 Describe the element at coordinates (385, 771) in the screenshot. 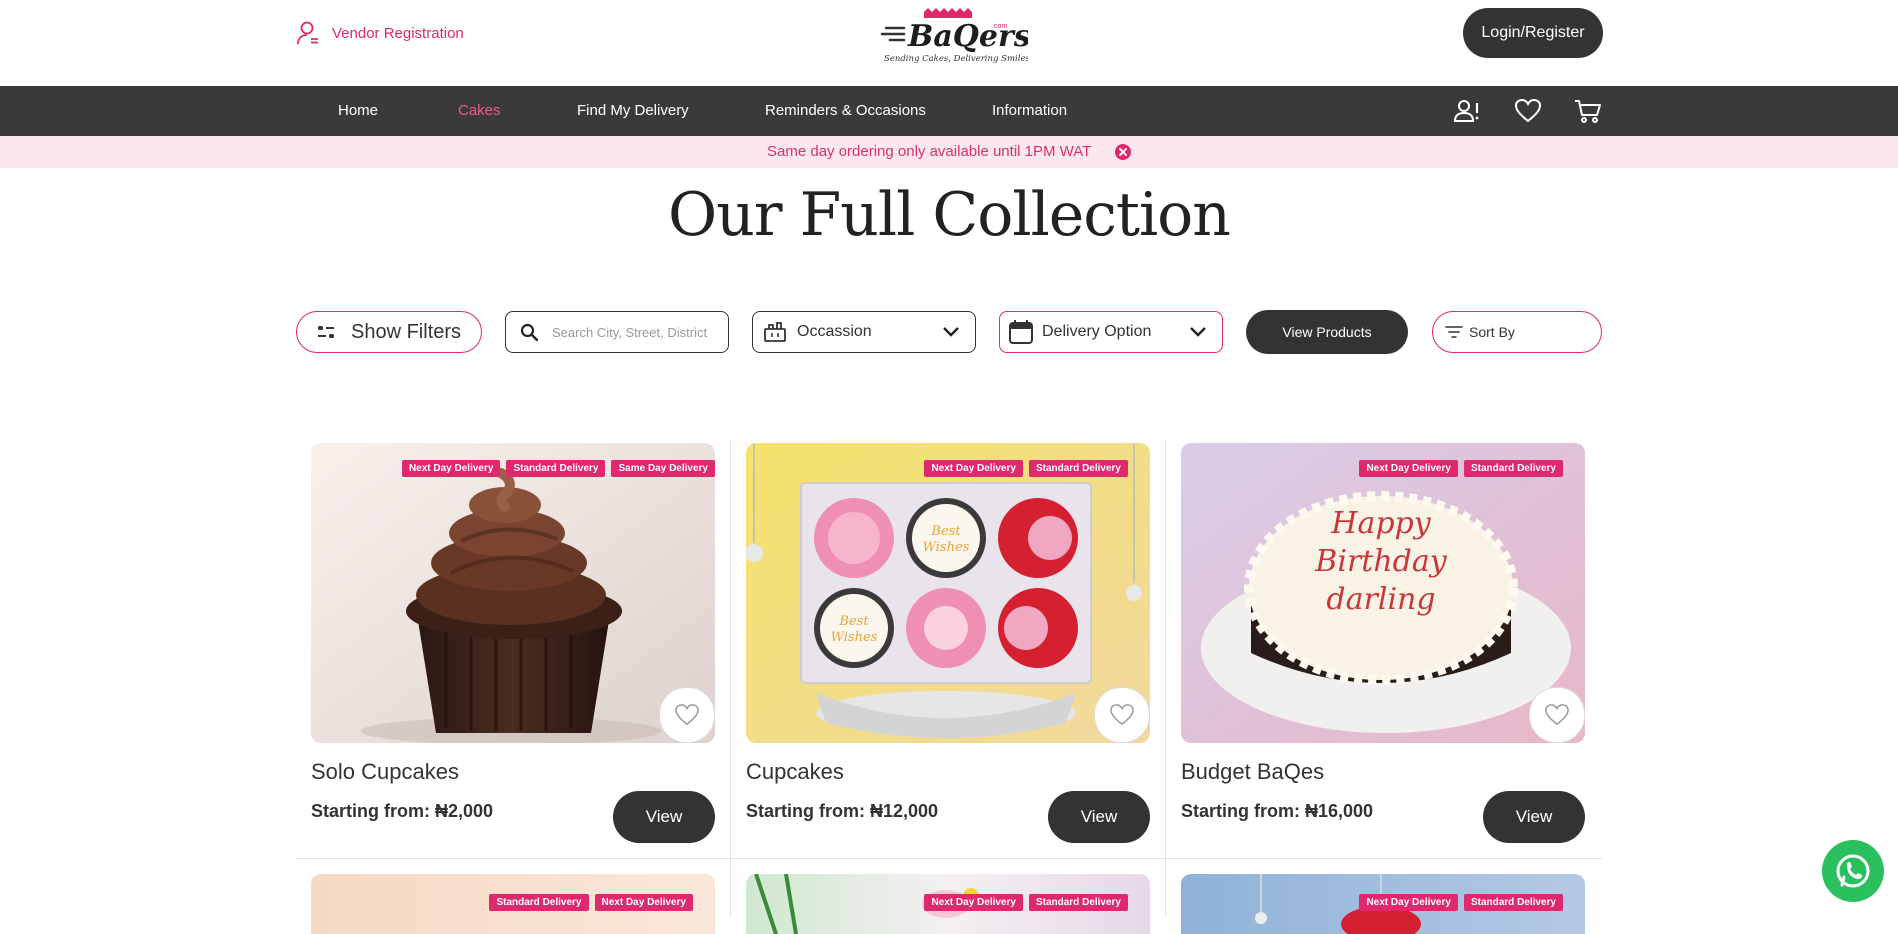

I see `product-name: Solo Cupcakes` at that location.